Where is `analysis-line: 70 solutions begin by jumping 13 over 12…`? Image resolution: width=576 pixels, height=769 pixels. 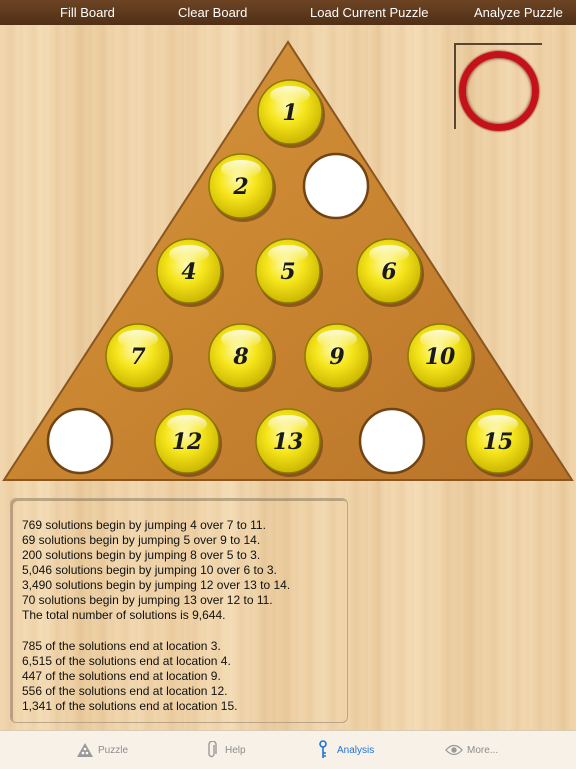 analysis-line: 70 solutions begin by jumping 13 over 12… is located at coordinates (147, 600).